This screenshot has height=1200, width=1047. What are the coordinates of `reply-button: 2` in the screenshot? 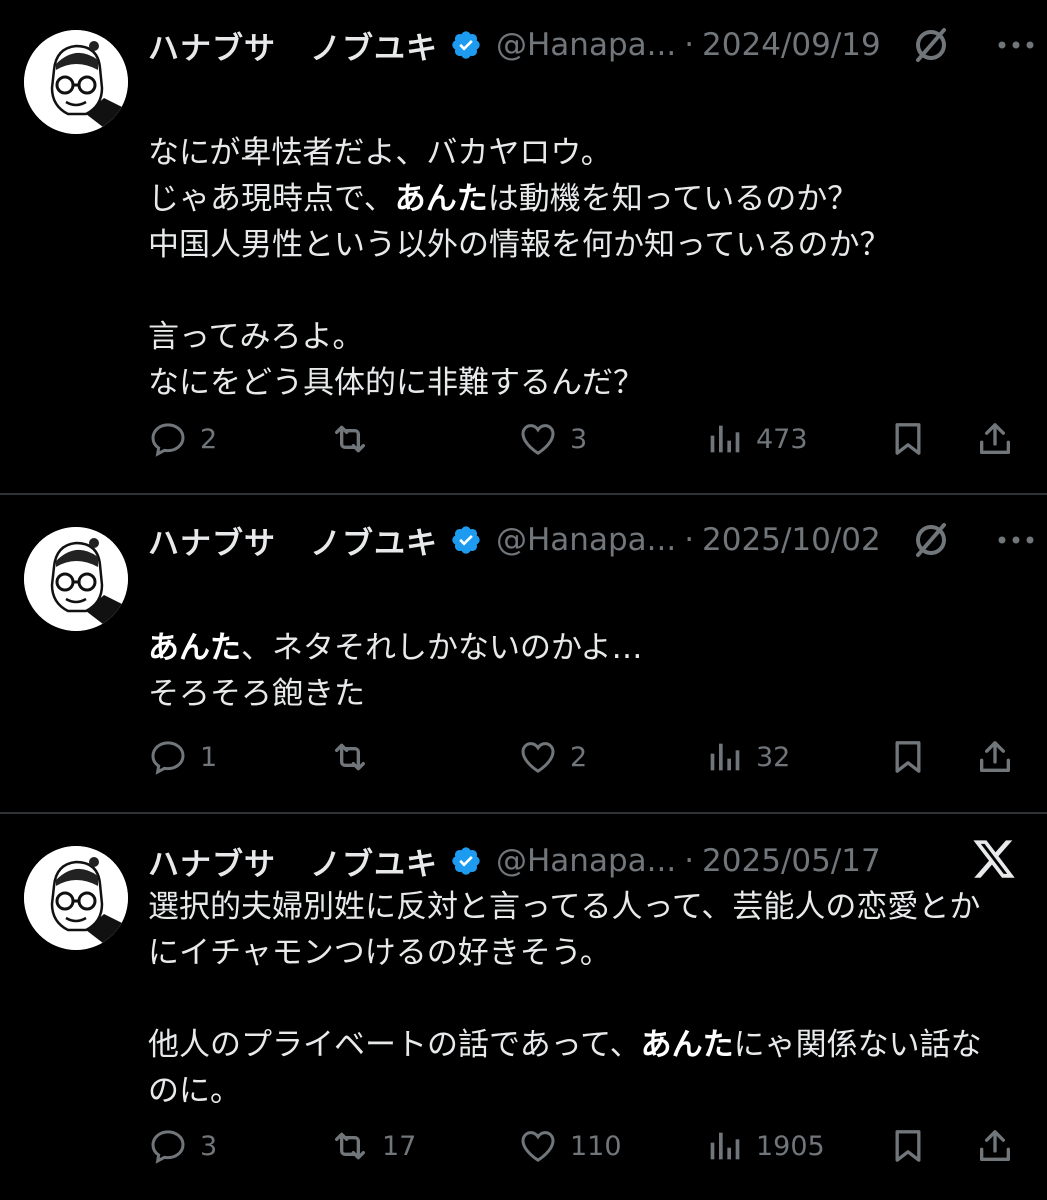 It's located at (182, 439).